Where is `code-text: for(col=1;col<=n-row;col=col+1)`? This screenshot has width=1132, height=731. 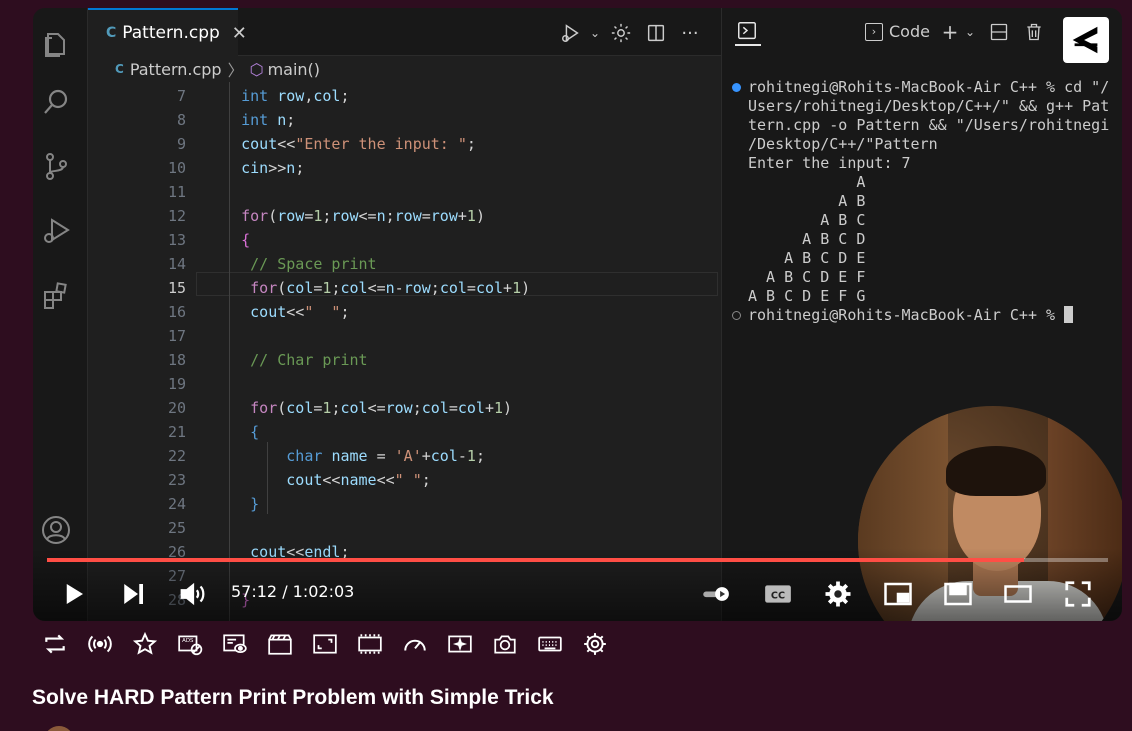 code-text: for(col=1;col<=n-row;col=col+1) is located at coordinates (390, 288).